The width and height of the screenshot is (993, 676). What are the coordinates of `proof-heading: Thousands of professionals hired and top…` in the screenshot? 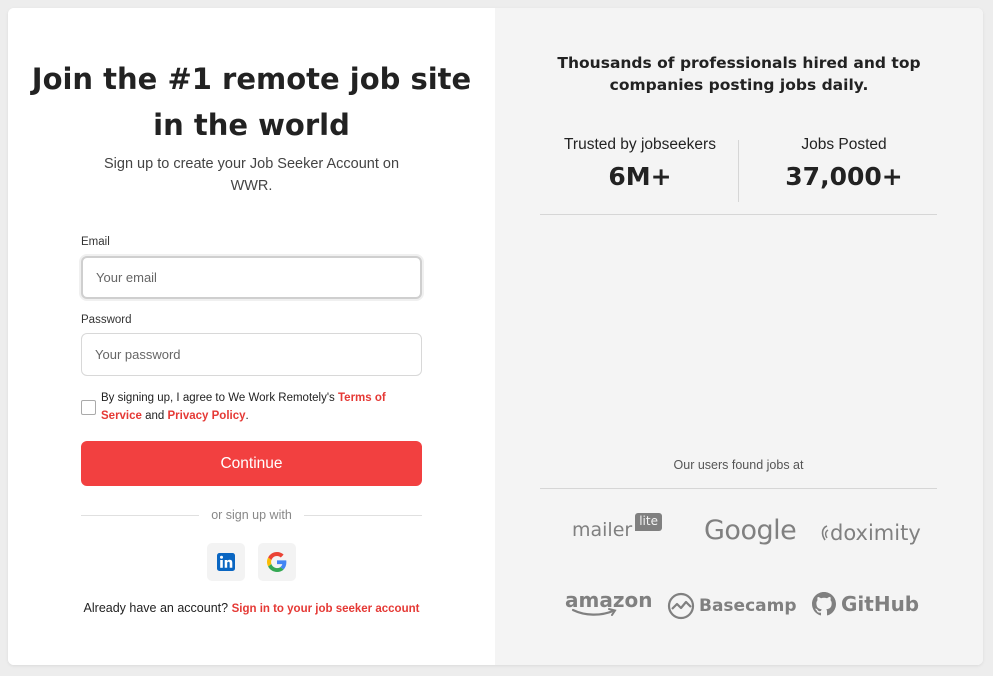 It's located at (739, 74).